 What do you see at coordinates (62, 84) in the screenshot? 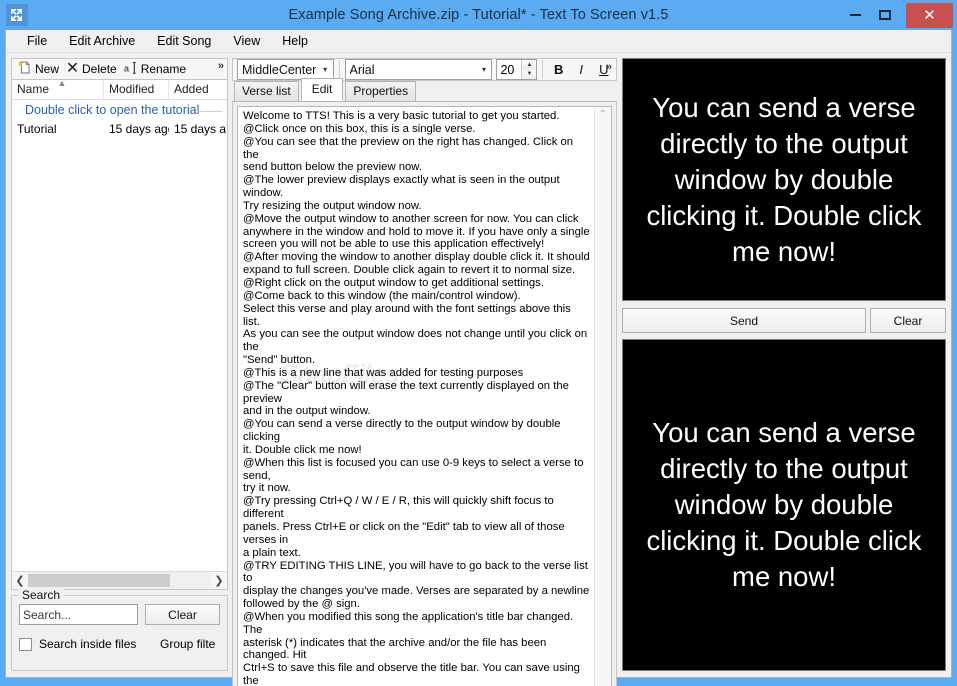
I see `sort-ascending-icon: ▲` at bounding box center [62, 84].